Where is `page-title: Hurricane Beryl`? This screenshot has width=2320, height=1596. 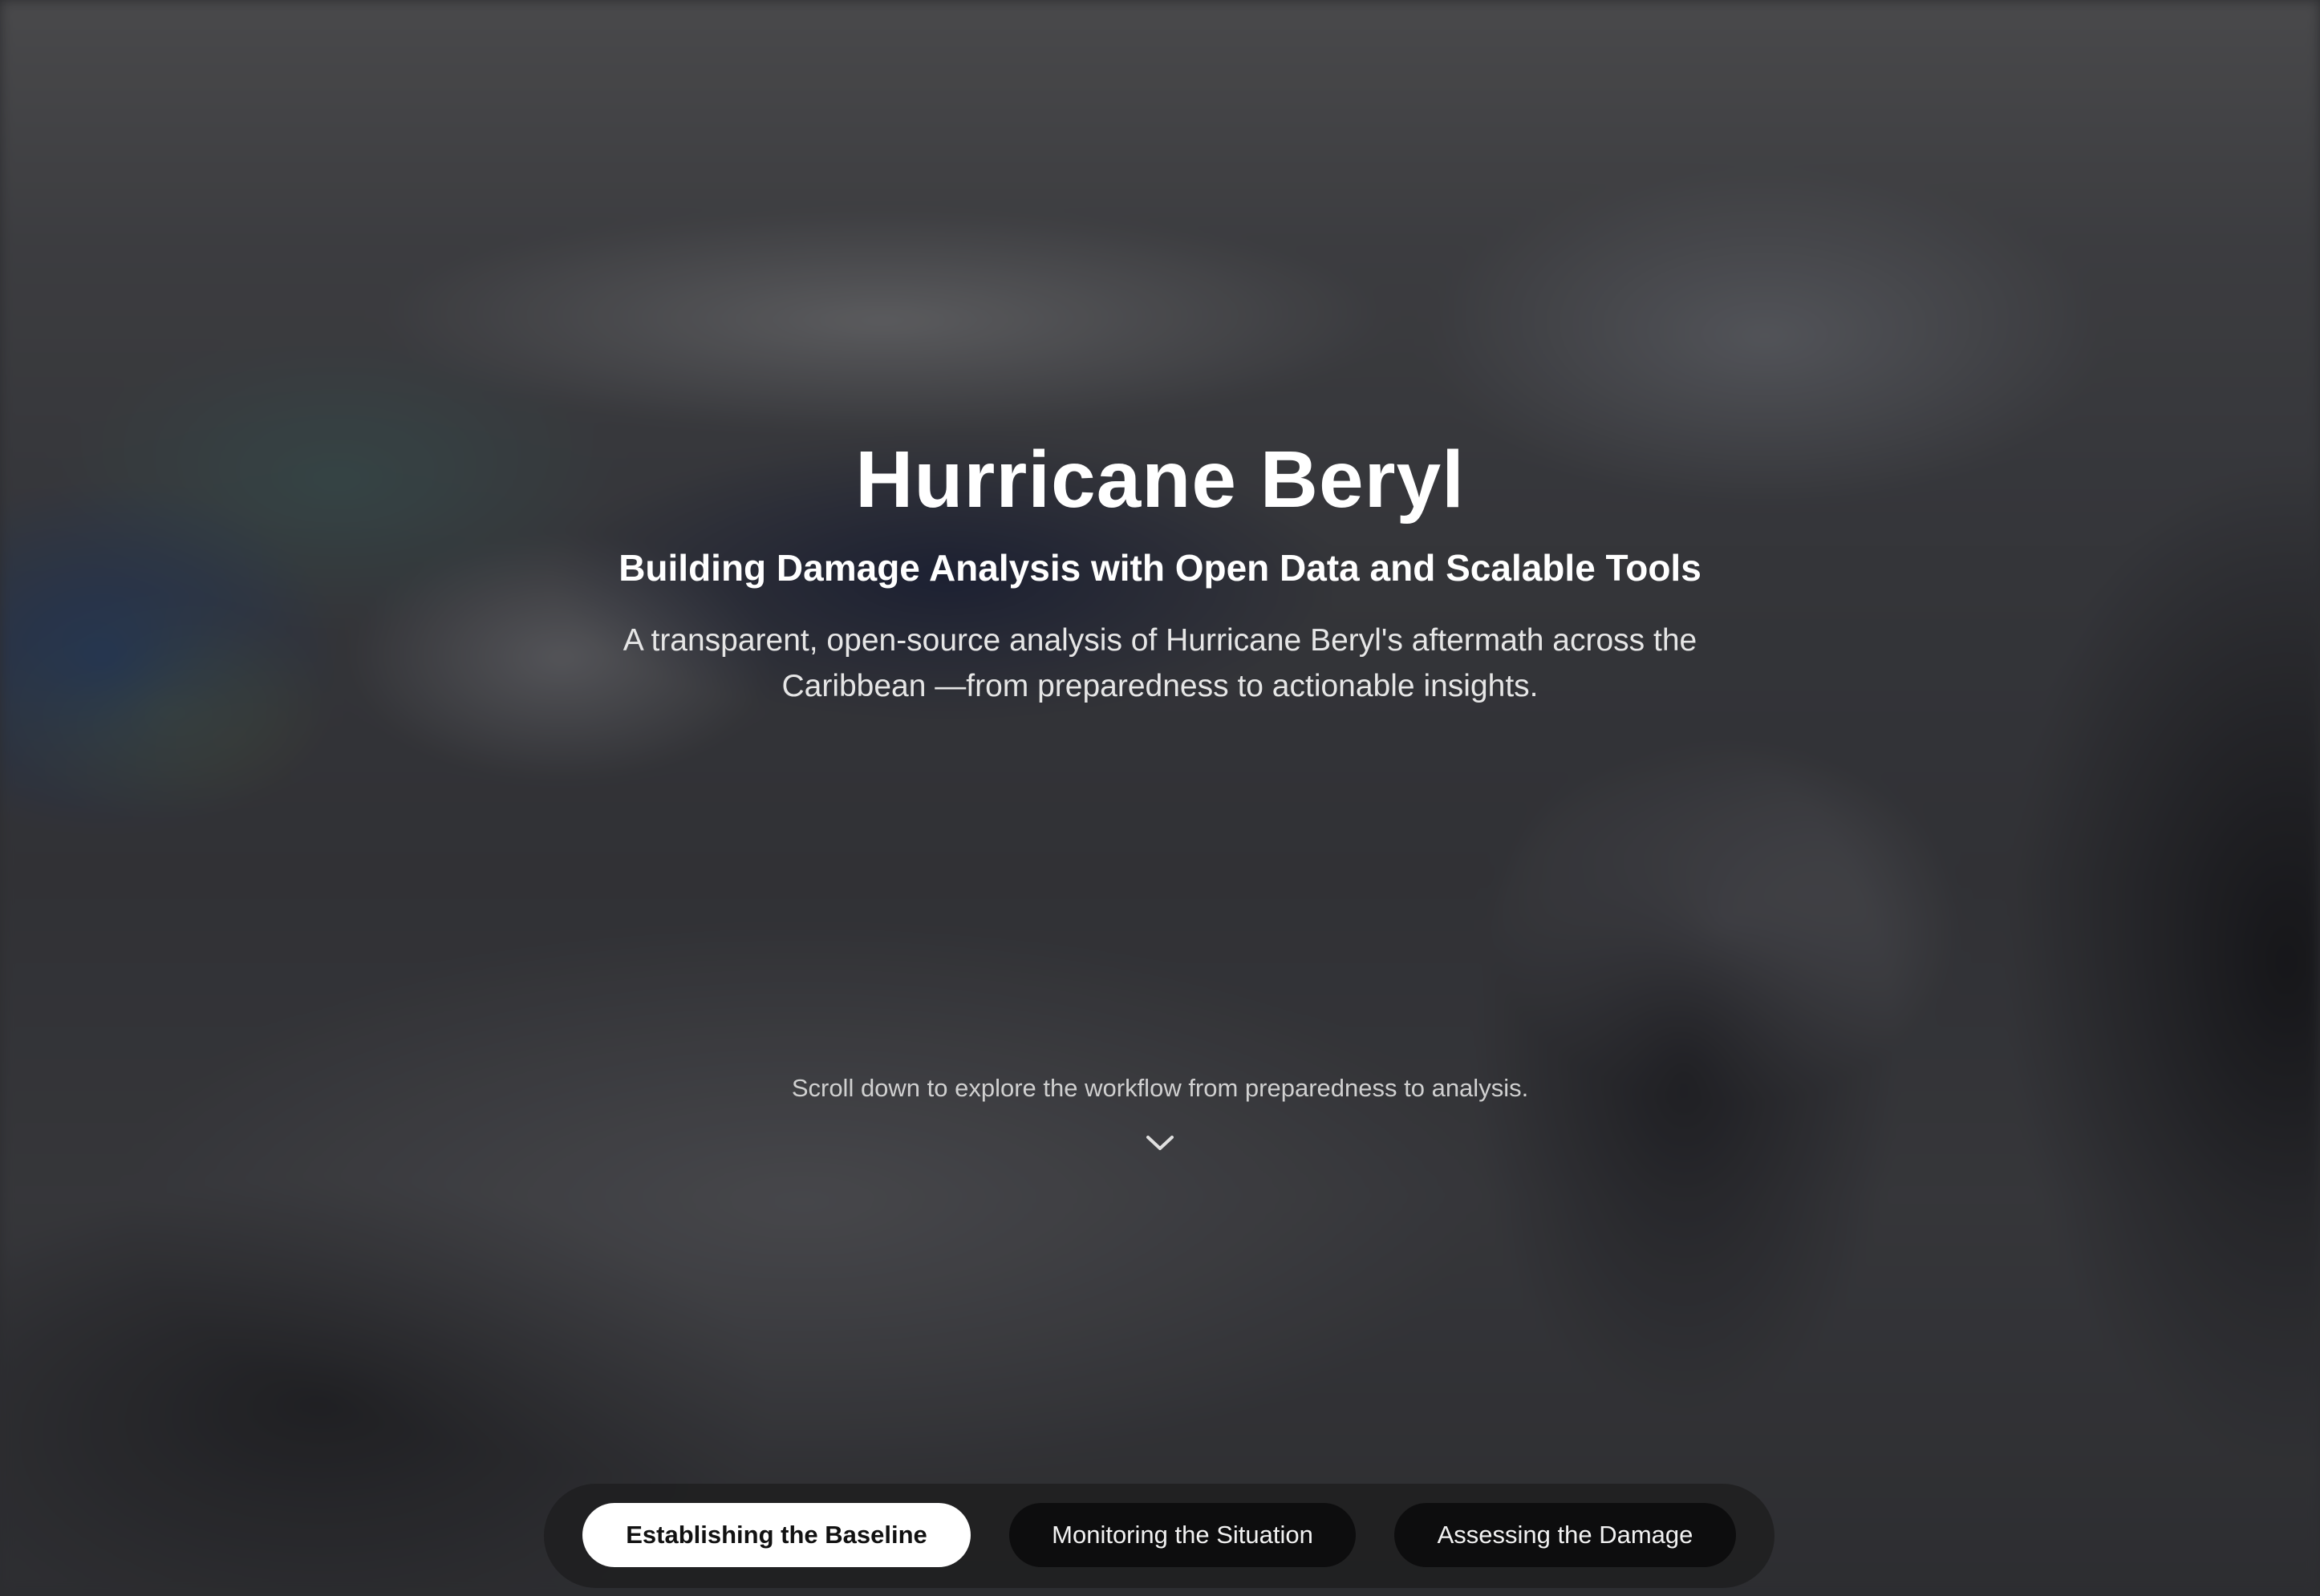
page-title: Hurricane Beryl is located at coordinates (1160, 480).